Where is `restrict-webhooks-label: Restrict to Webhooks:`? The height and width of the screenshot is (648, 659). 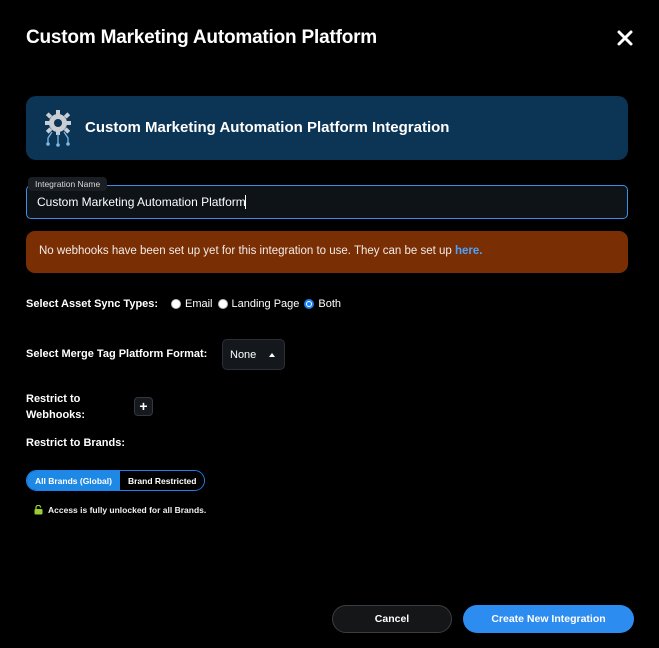
restrict-webhooks-label: Restrict to Webhooks: is located at coordinates (55, 407).